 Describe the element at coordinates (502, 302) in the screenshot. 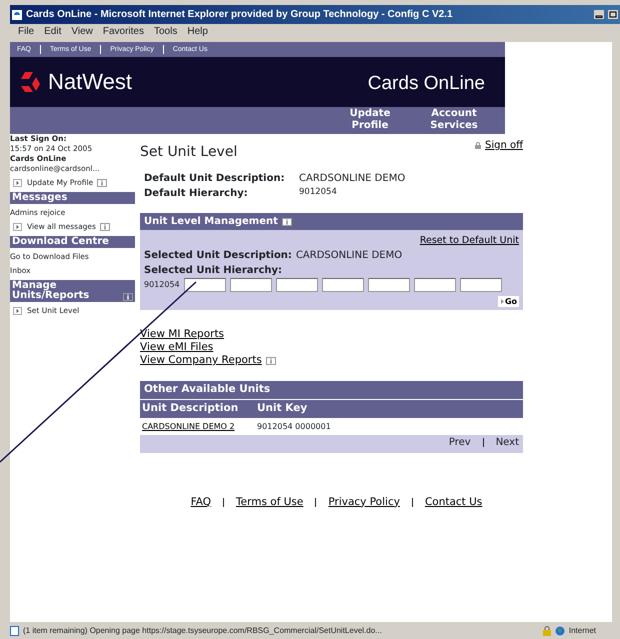

I see `arrow-icon` at that location.